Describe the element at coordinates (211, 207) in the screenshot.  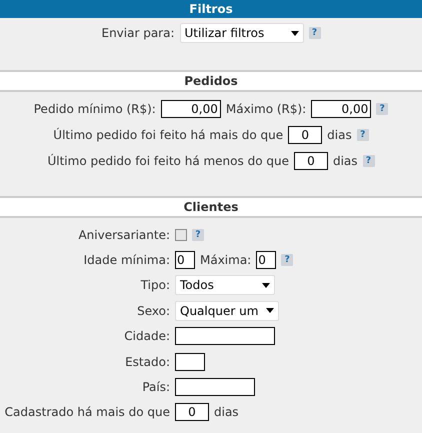
I see `section-title: Clientes` at that location.